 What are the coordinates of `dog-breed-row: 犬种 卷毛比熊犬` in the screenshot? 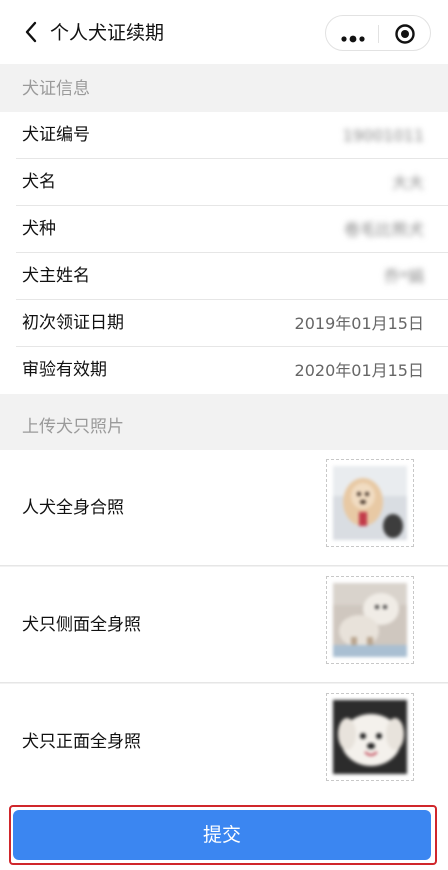 It's located at (224, 229).